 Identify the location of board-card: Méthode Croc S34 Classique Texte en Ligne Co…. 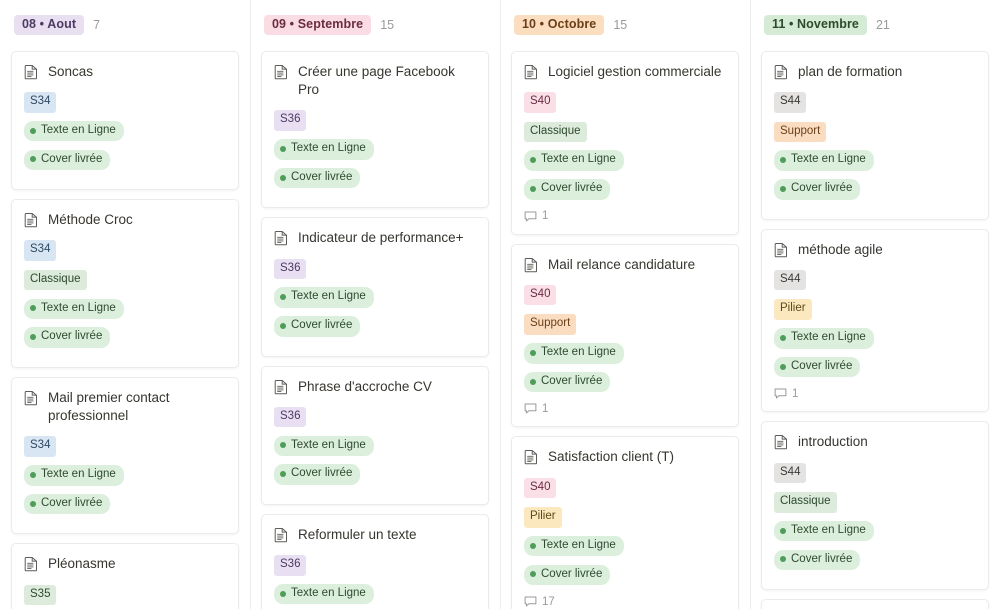
(125, 283).